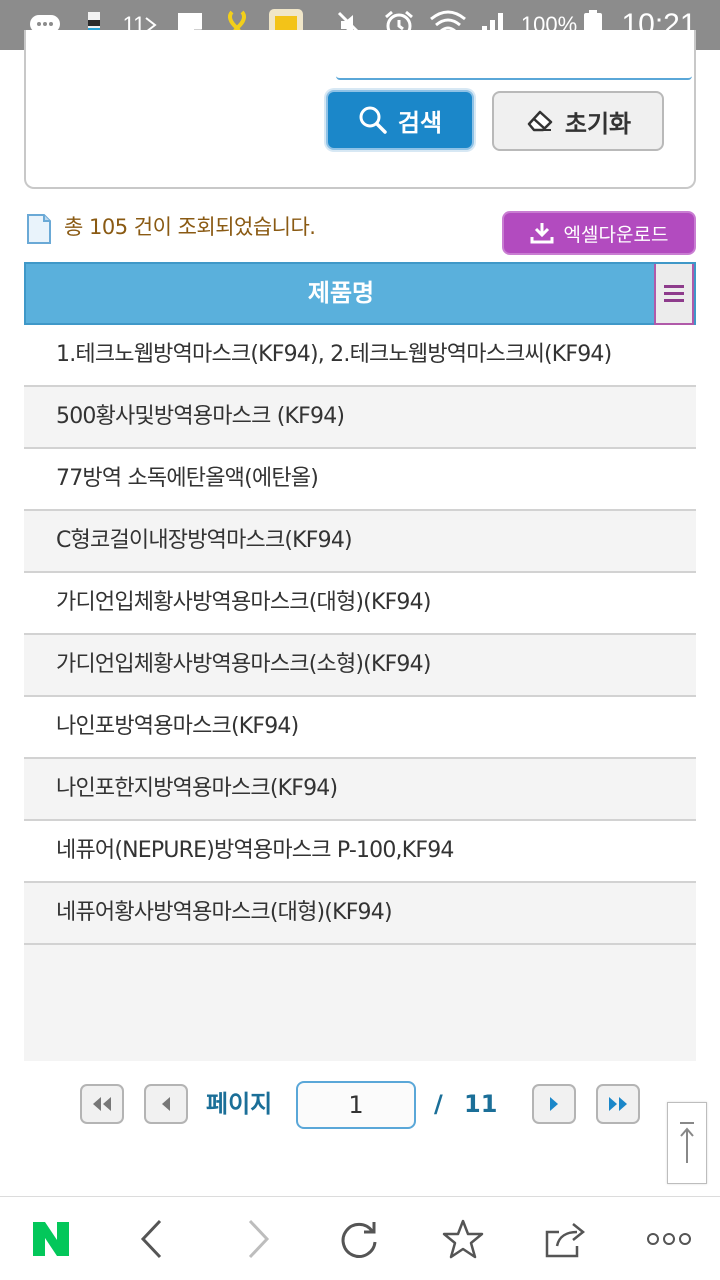 Image resolution: width=720 pixels, height=1280 pixels. I want to click on table-row: 77방역 소독에탄올액(에탄올), so click(360, 480).